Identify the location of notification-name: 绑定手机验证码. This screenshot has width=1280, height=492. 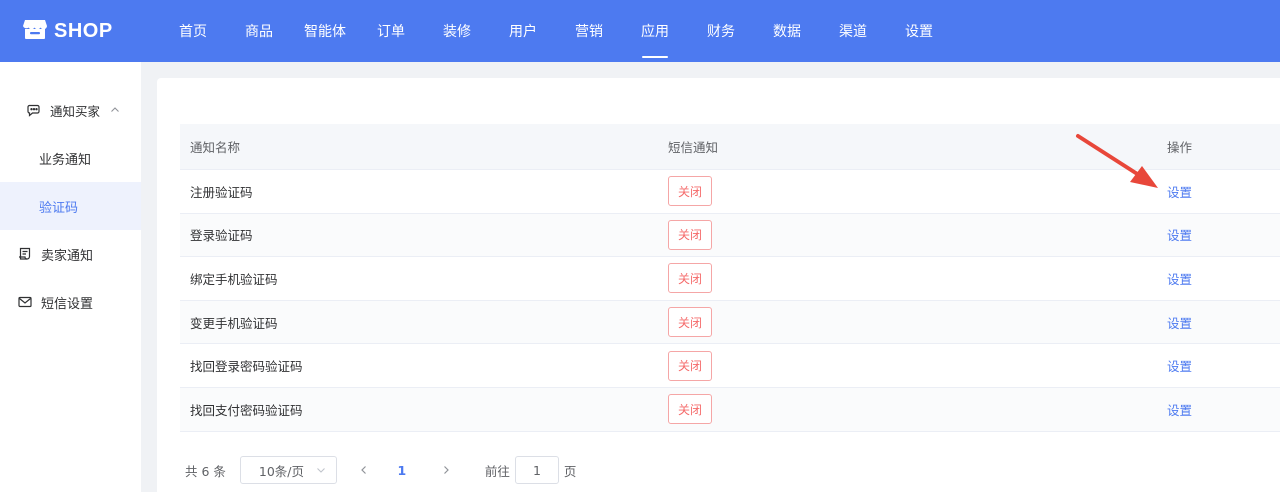
(234, 279).